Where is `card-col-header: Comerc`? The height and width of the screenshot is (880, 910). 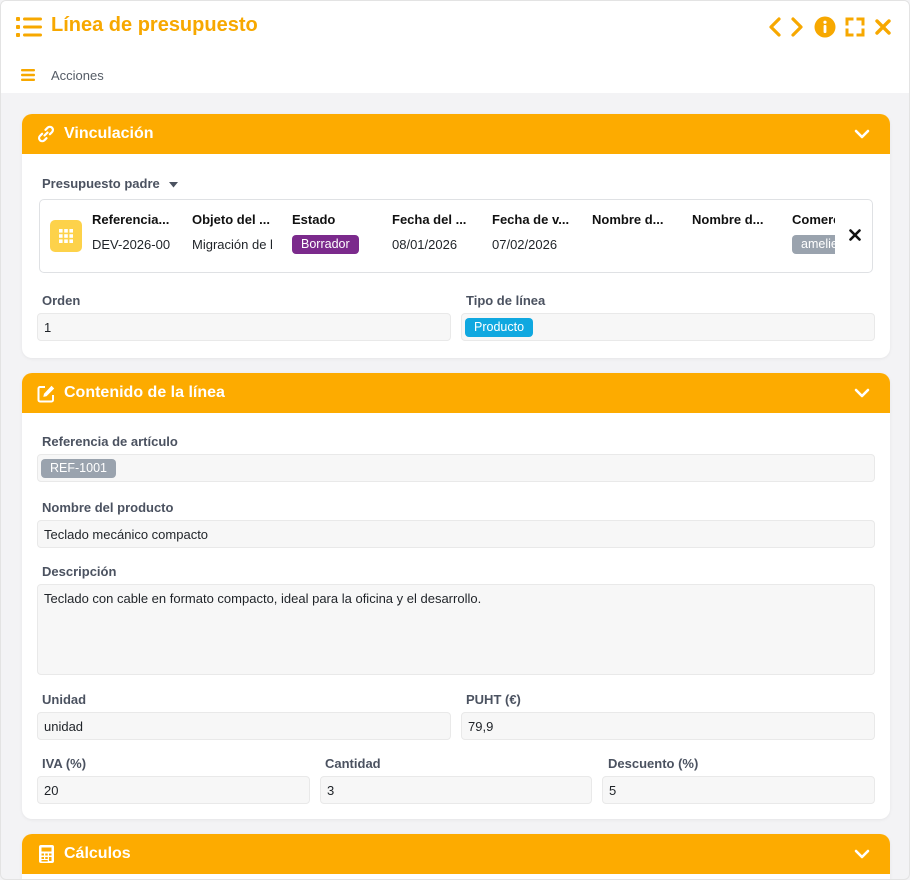
card-col-header: Comerc is located at coordinates (813, 219).